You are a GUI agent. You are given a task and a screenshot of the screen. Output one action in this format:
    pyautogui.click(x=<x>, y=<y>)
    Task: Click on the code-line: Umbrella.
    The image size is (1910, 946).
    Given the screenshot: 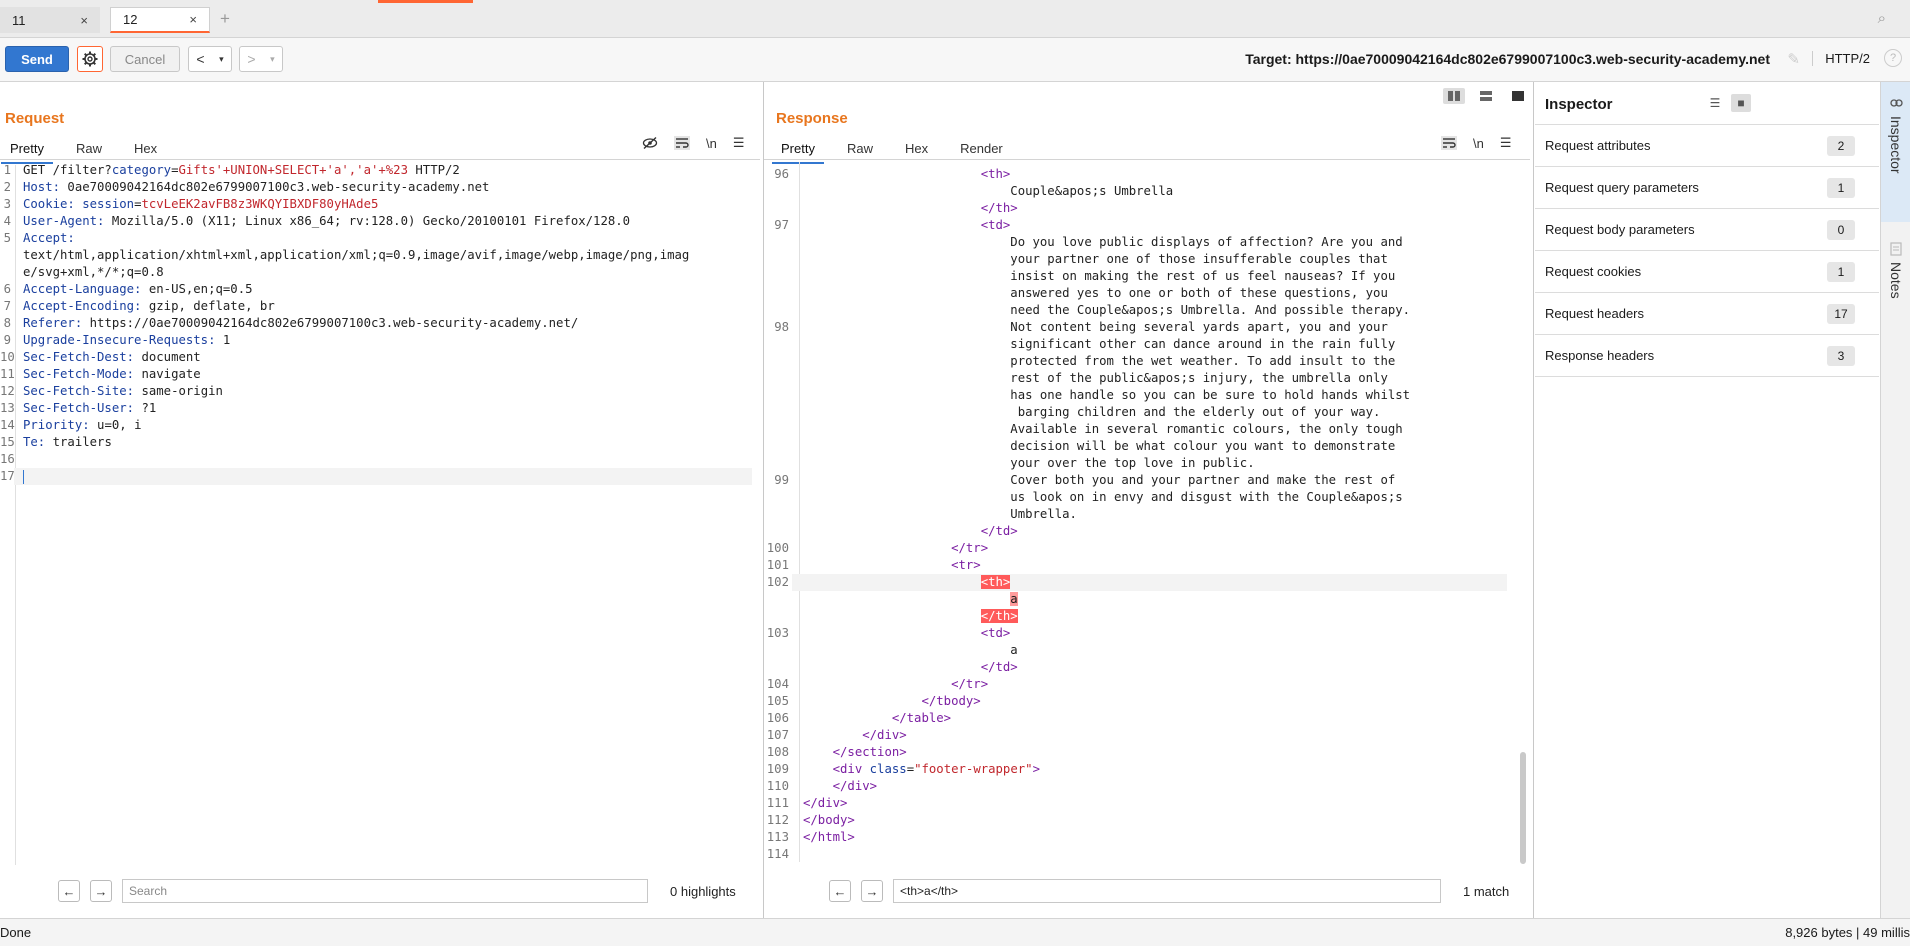 What is the action you would take?
    pyautogui.click(x=1142, y=514)
    